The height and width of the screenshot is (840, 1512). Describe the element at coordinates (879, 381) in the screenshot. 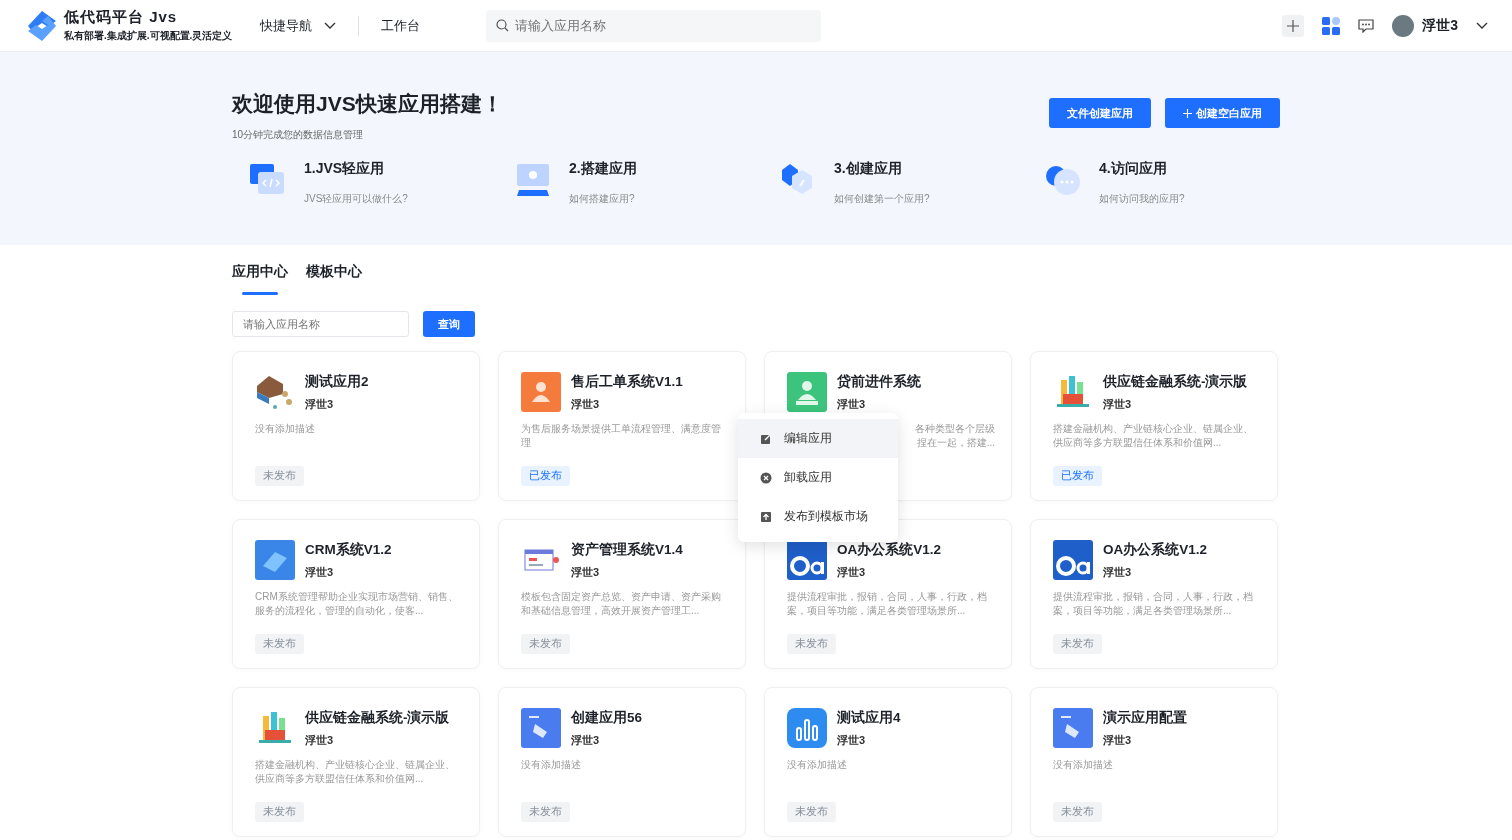

I see `app-name: 贷前进件系统` at that location.